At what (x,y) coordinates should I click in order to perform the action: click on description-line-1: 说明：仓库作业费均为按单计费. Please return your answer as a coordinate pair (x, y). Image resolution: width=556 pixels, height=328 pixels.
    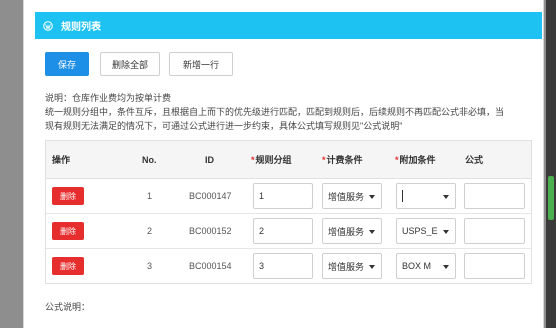
    Looking at the image, I should click on (108, 98).